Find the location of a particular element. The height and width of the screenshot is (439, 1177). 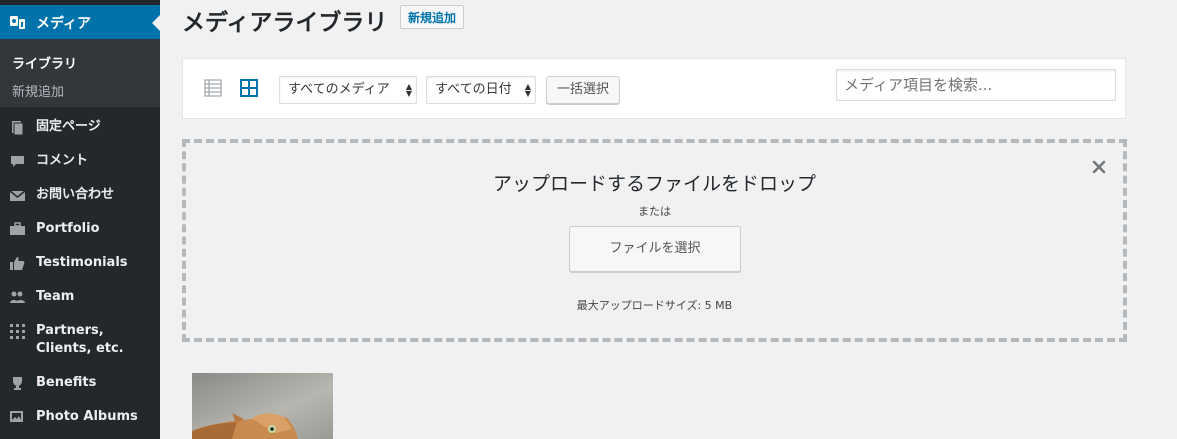

sidebar-item-label: お問い合わせ is located at coordinates (75, 194).